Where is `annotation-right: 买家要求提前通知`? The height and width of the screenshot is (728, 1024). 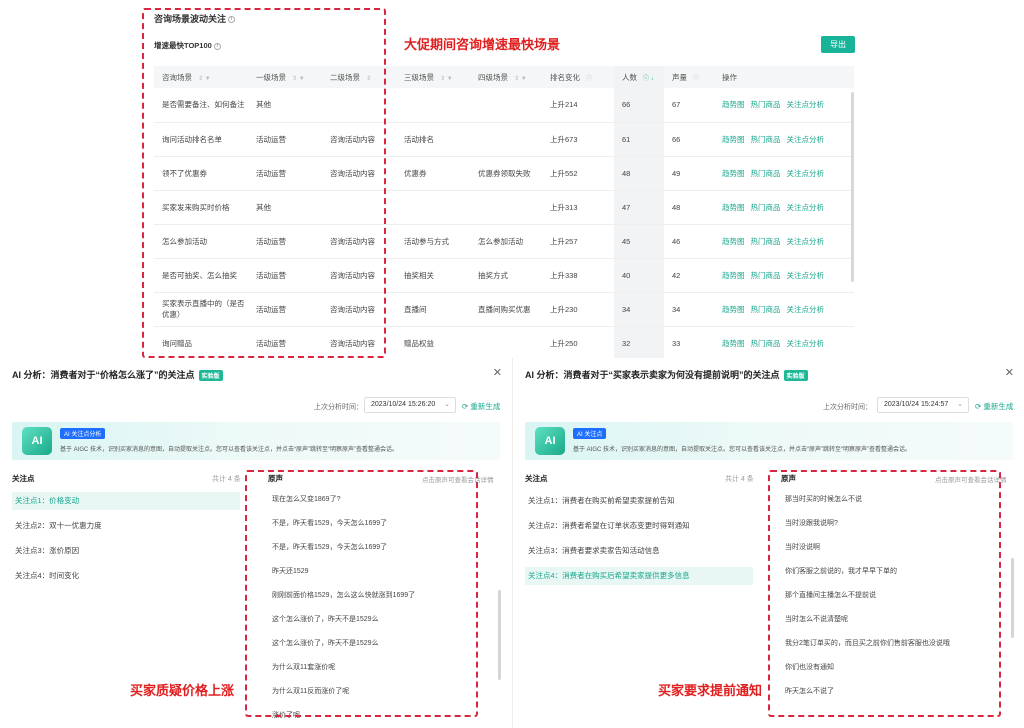 annotation-right: 买家要求提前通知 is located at coordinates (710, 690).